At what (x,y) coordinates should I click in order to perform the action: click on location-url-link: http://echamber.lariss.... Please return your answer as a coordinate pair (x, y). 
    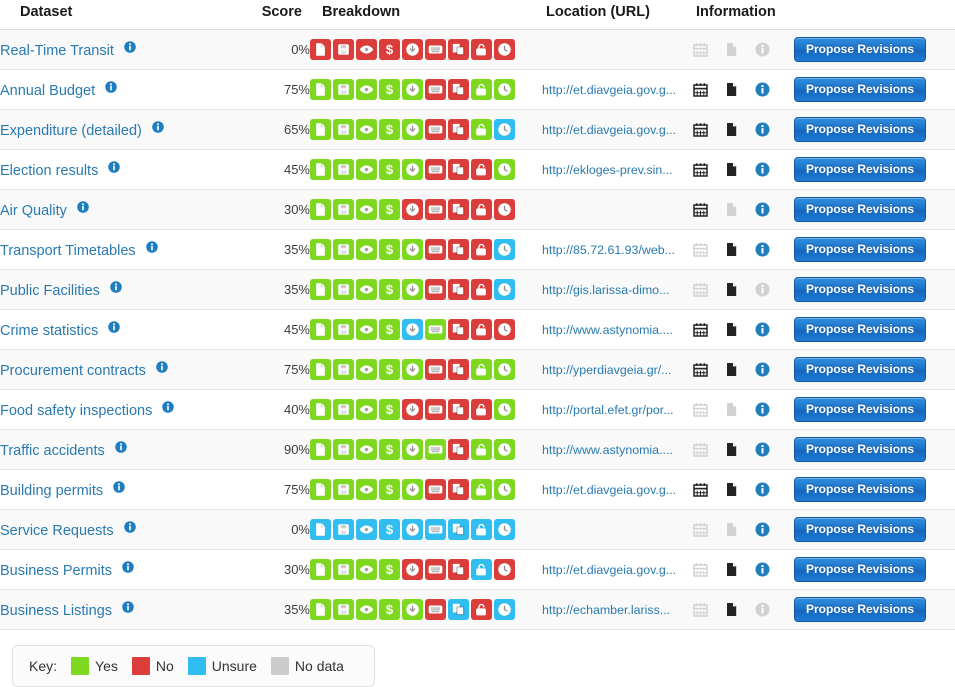
    Looking at the image, I should click on (606, 610).